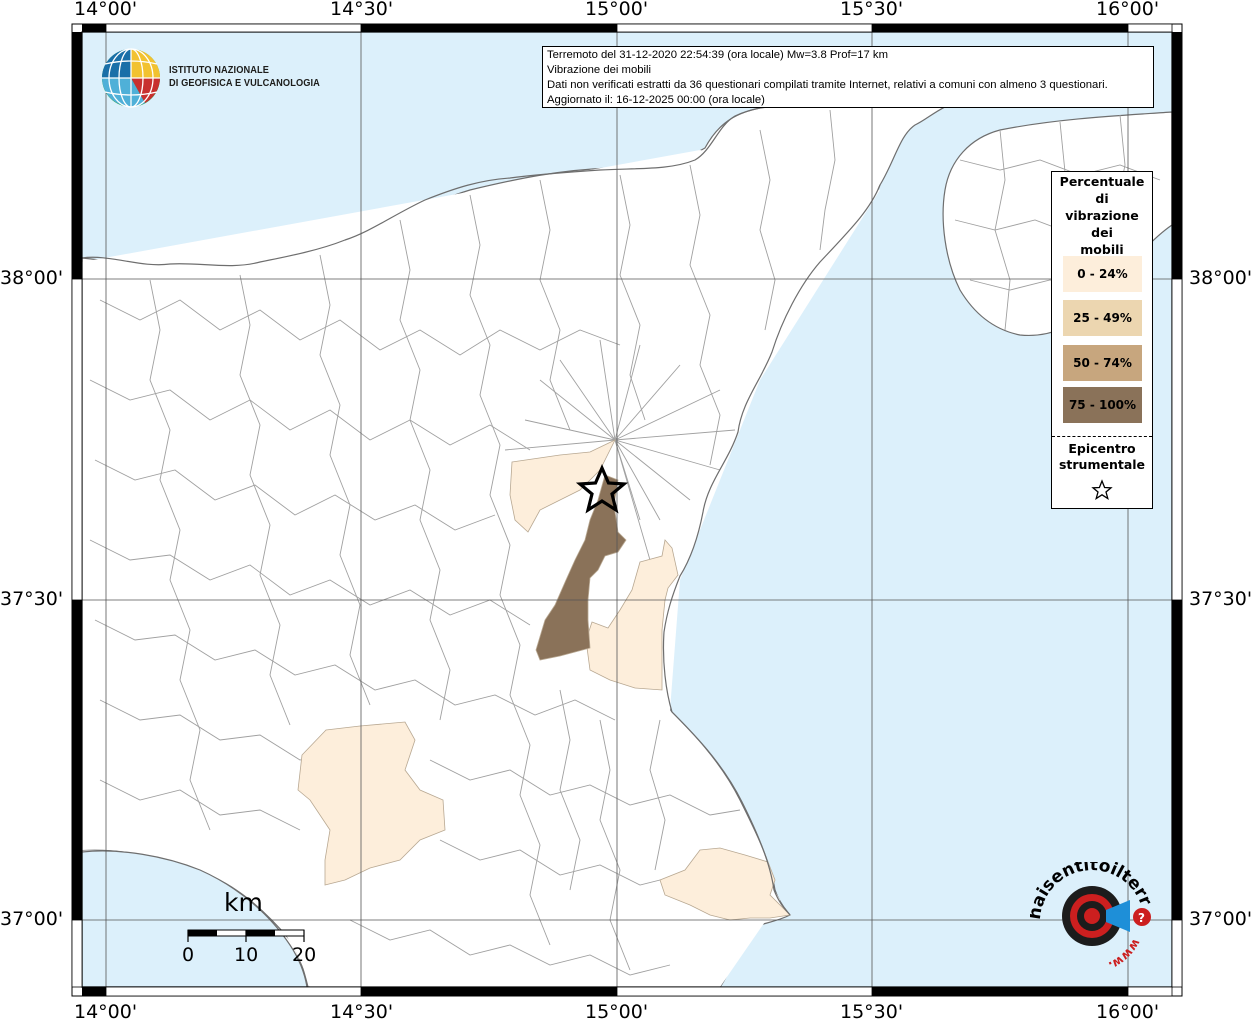 The image size is (1254, 1024). I want to click on legend-divider, so click(1102, 436).